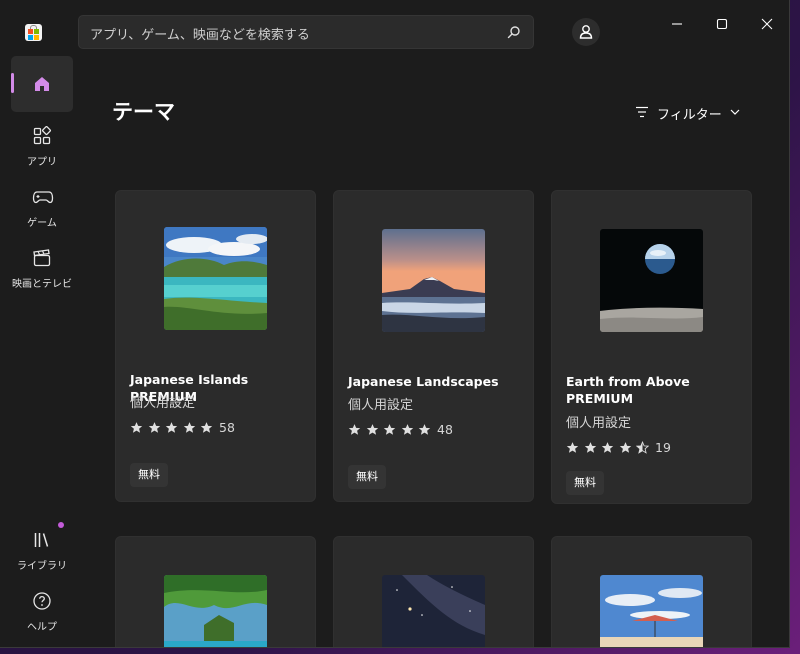 The height and width of the screenshot is (654, 800). I want to click on library-icon, so click(41, 540).